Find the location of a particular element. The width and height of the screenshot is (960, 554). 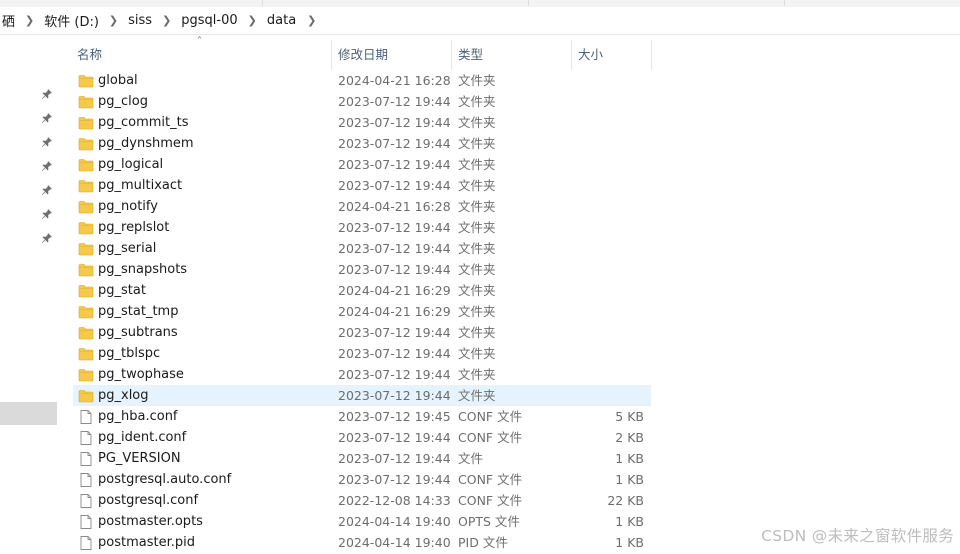

folder-row: pg_clog 2023-07-12 19:44 文件夹 is located at coordinates (362, 101).